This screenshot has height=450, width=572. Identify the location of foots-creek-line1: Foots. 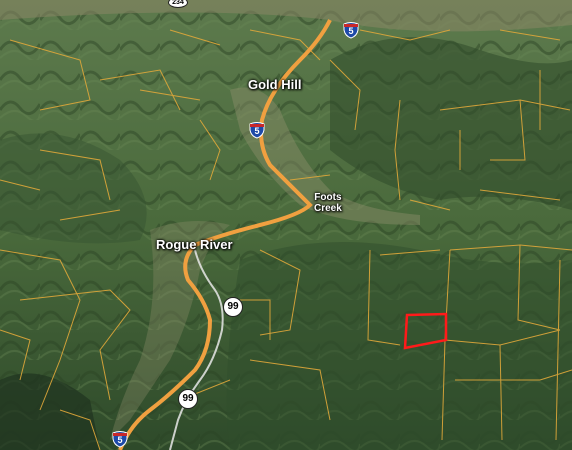
(328, 197).